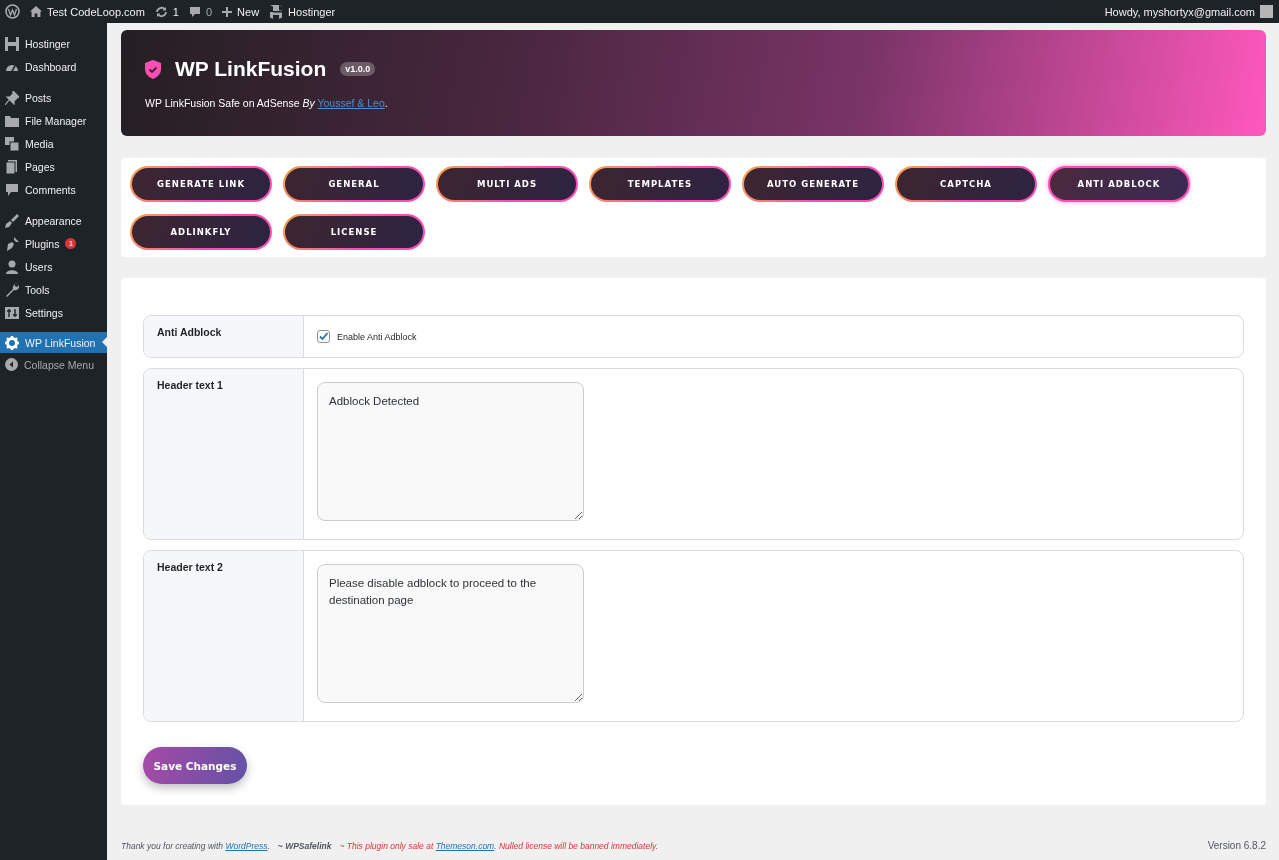 The width and height of the screenshot is (1279, 860). I want to click on sidebar-item: Settings, so click(53, 312).